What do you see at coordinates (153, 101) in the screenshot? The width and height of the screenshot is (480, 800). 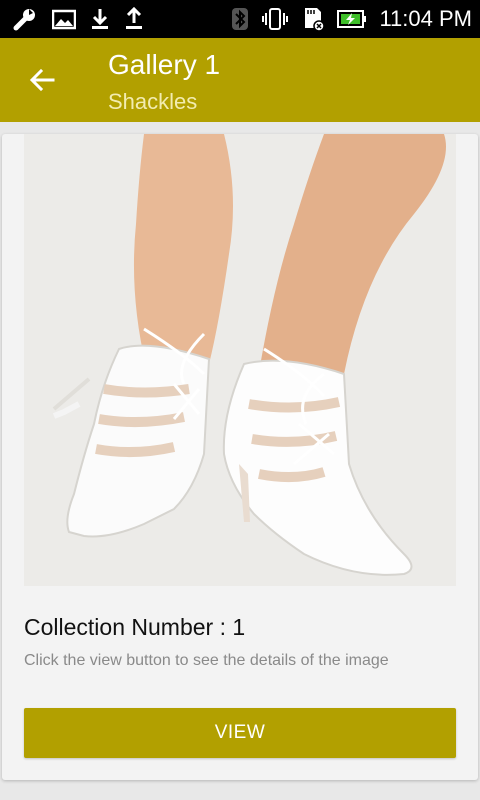 I see `page-subtitle: Shackles` at bounding box center [153, 101].